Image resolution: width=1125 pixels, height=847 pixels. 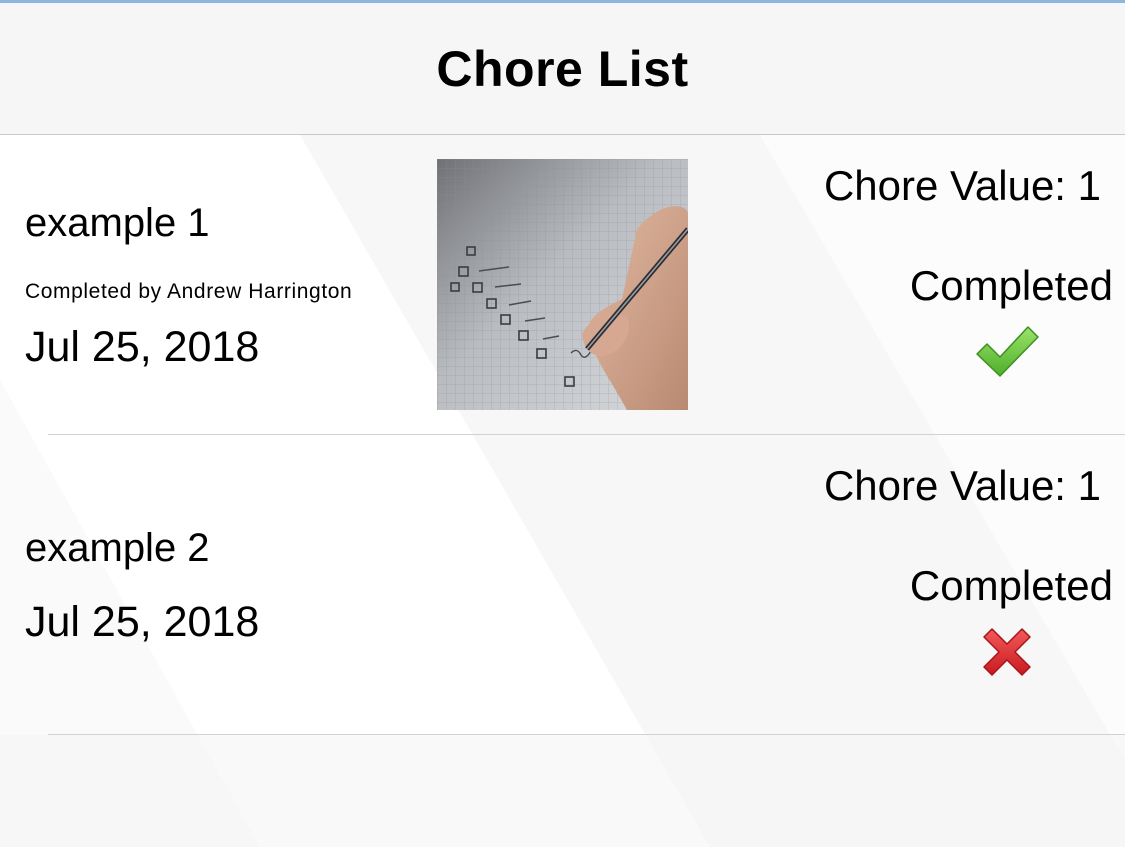 I want to click on top-accent-line, so click(x=562, y=1).